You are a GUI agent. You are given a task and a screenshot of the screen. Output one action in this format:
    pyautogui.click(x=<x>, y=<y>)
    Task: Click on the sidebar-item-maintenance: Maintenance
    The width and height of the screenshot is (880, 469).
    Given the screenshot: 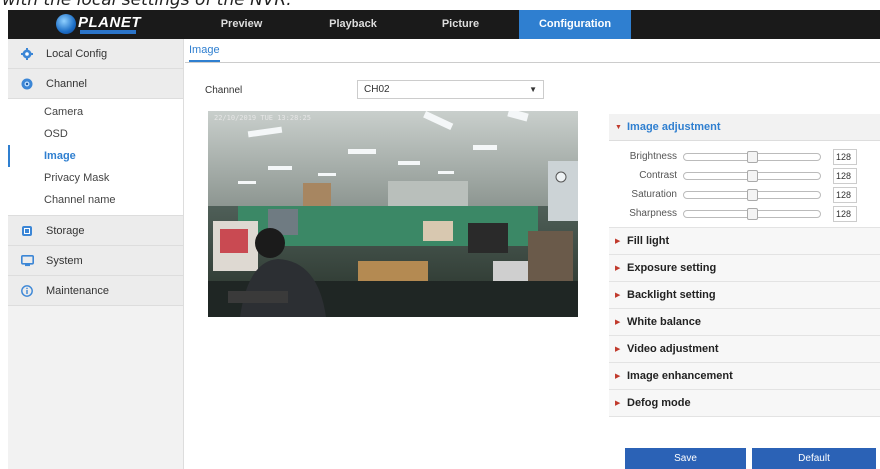 What is the action you would take?
    pyautogui.click(x=95, y=291)
    